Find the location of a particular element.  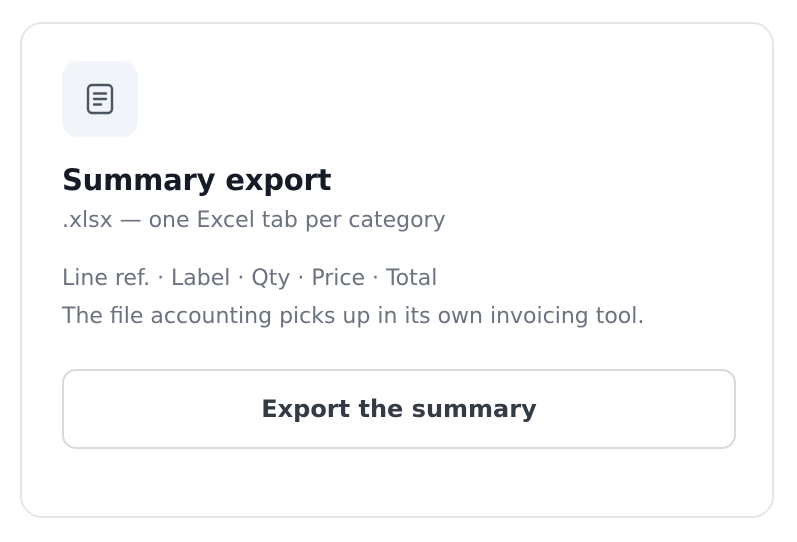

file-format-subtitle: .xlsx — one Excel tab per category is located at coordinates (254, 220).